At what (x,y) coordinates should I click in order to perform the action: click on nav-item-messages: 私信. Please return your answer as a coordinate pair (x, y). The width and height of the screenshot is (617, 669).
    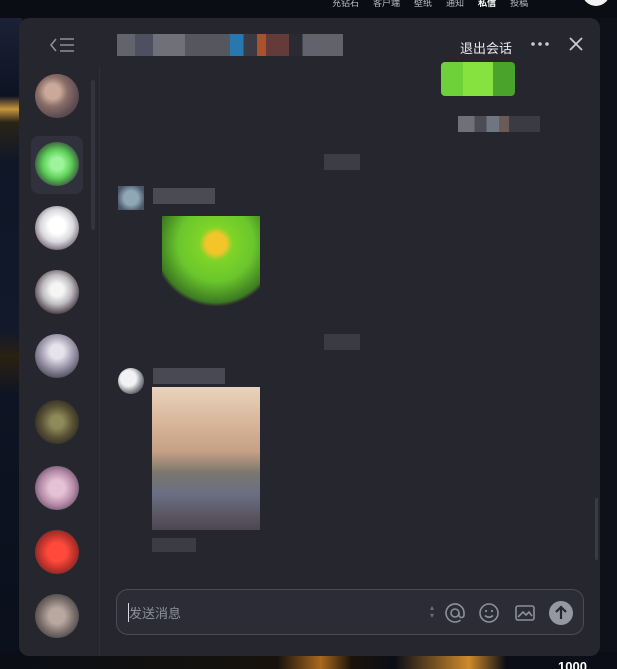
    Looking at the image, I should click on (487, 4).